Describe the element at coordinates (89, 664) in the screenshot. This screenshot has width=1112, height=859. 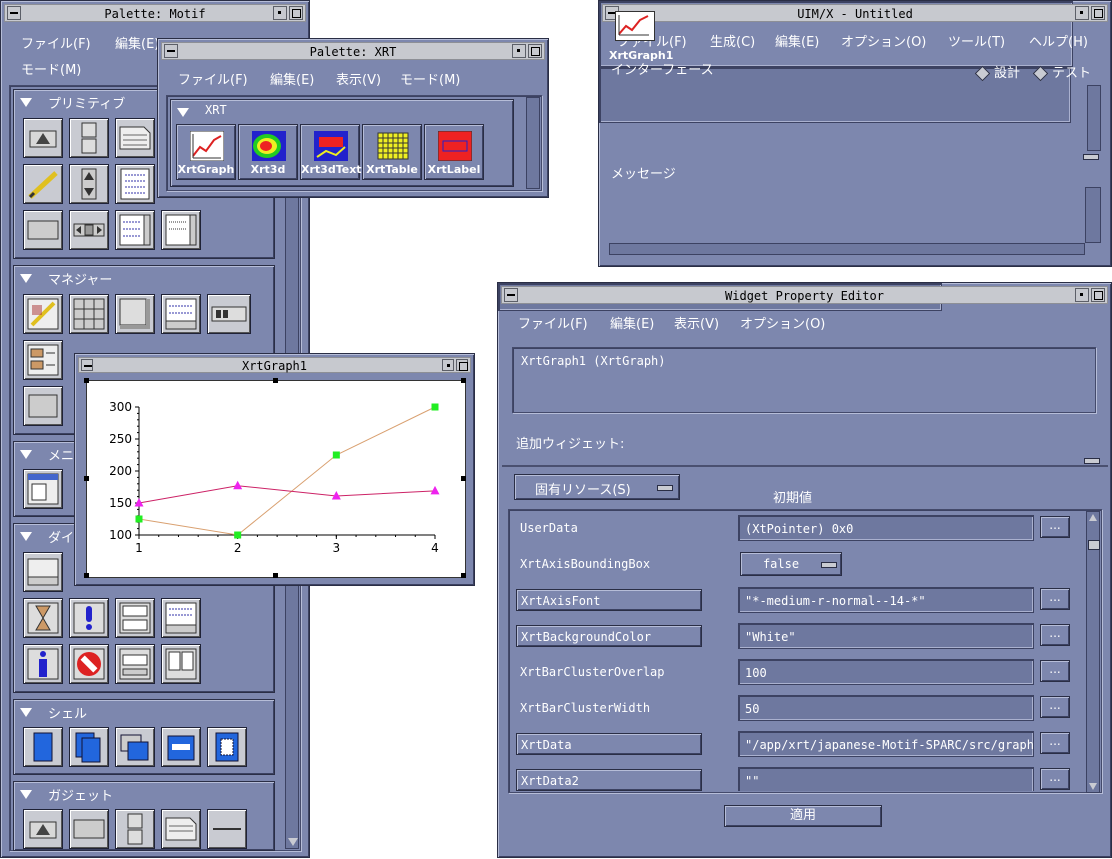
I see `error-dialog-icon` at that location.